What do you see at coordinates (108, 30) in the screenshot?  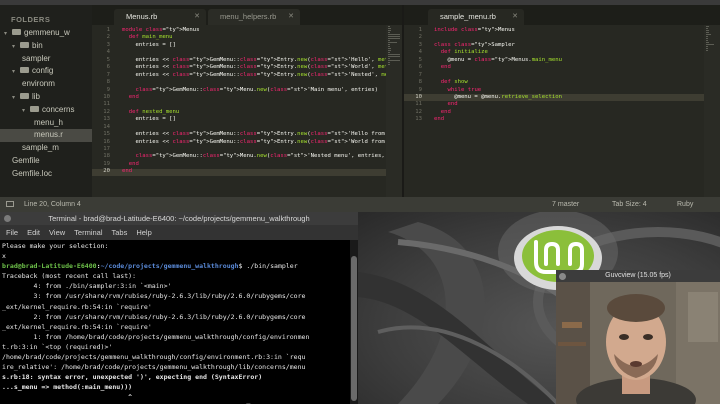 I see `line-number: 1` at bounding box center [108, 30].